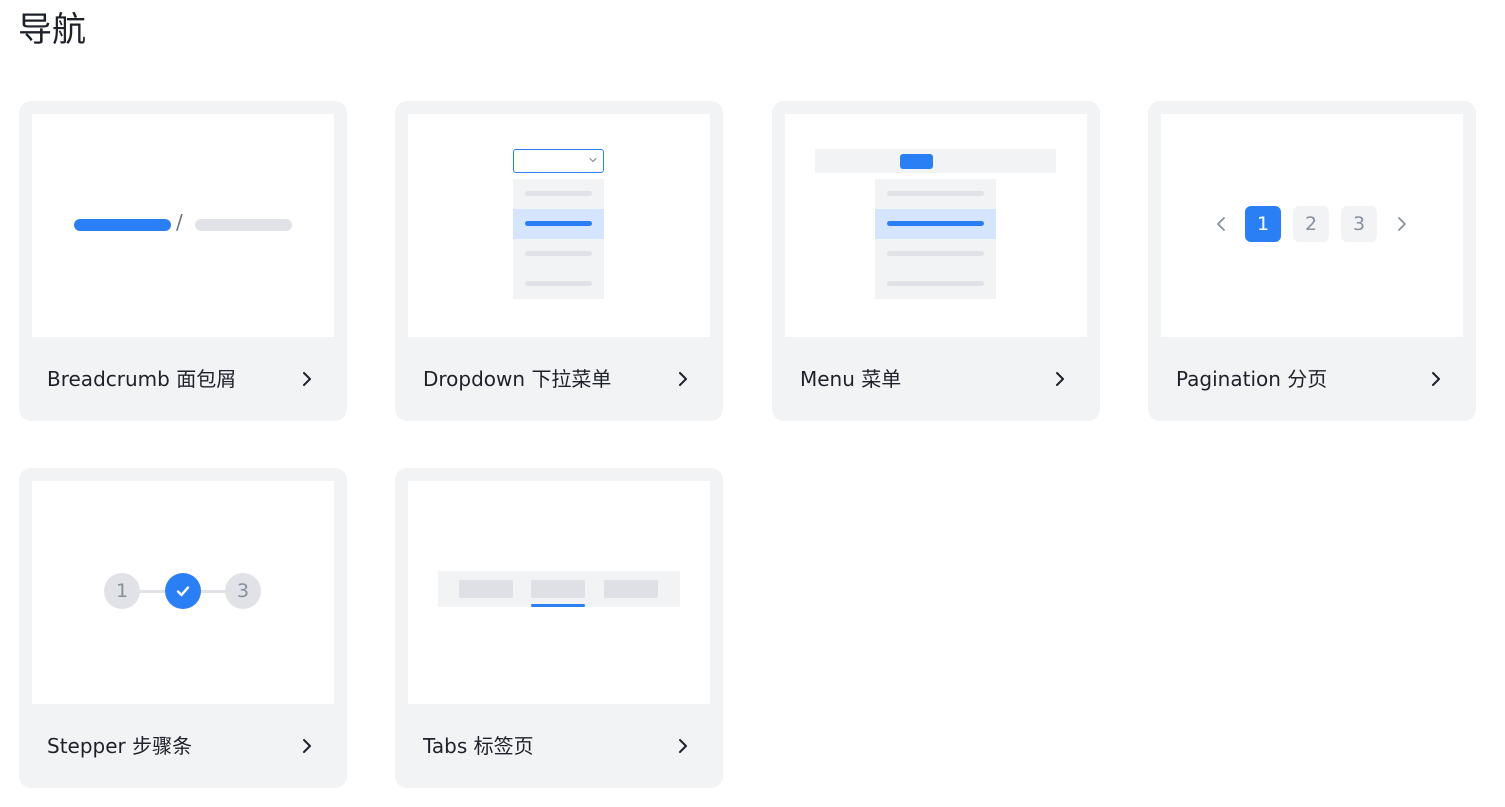 This screenshot has height=807, width=1505. I want to click on stepper-preview: 1 3, so click(183, 592).